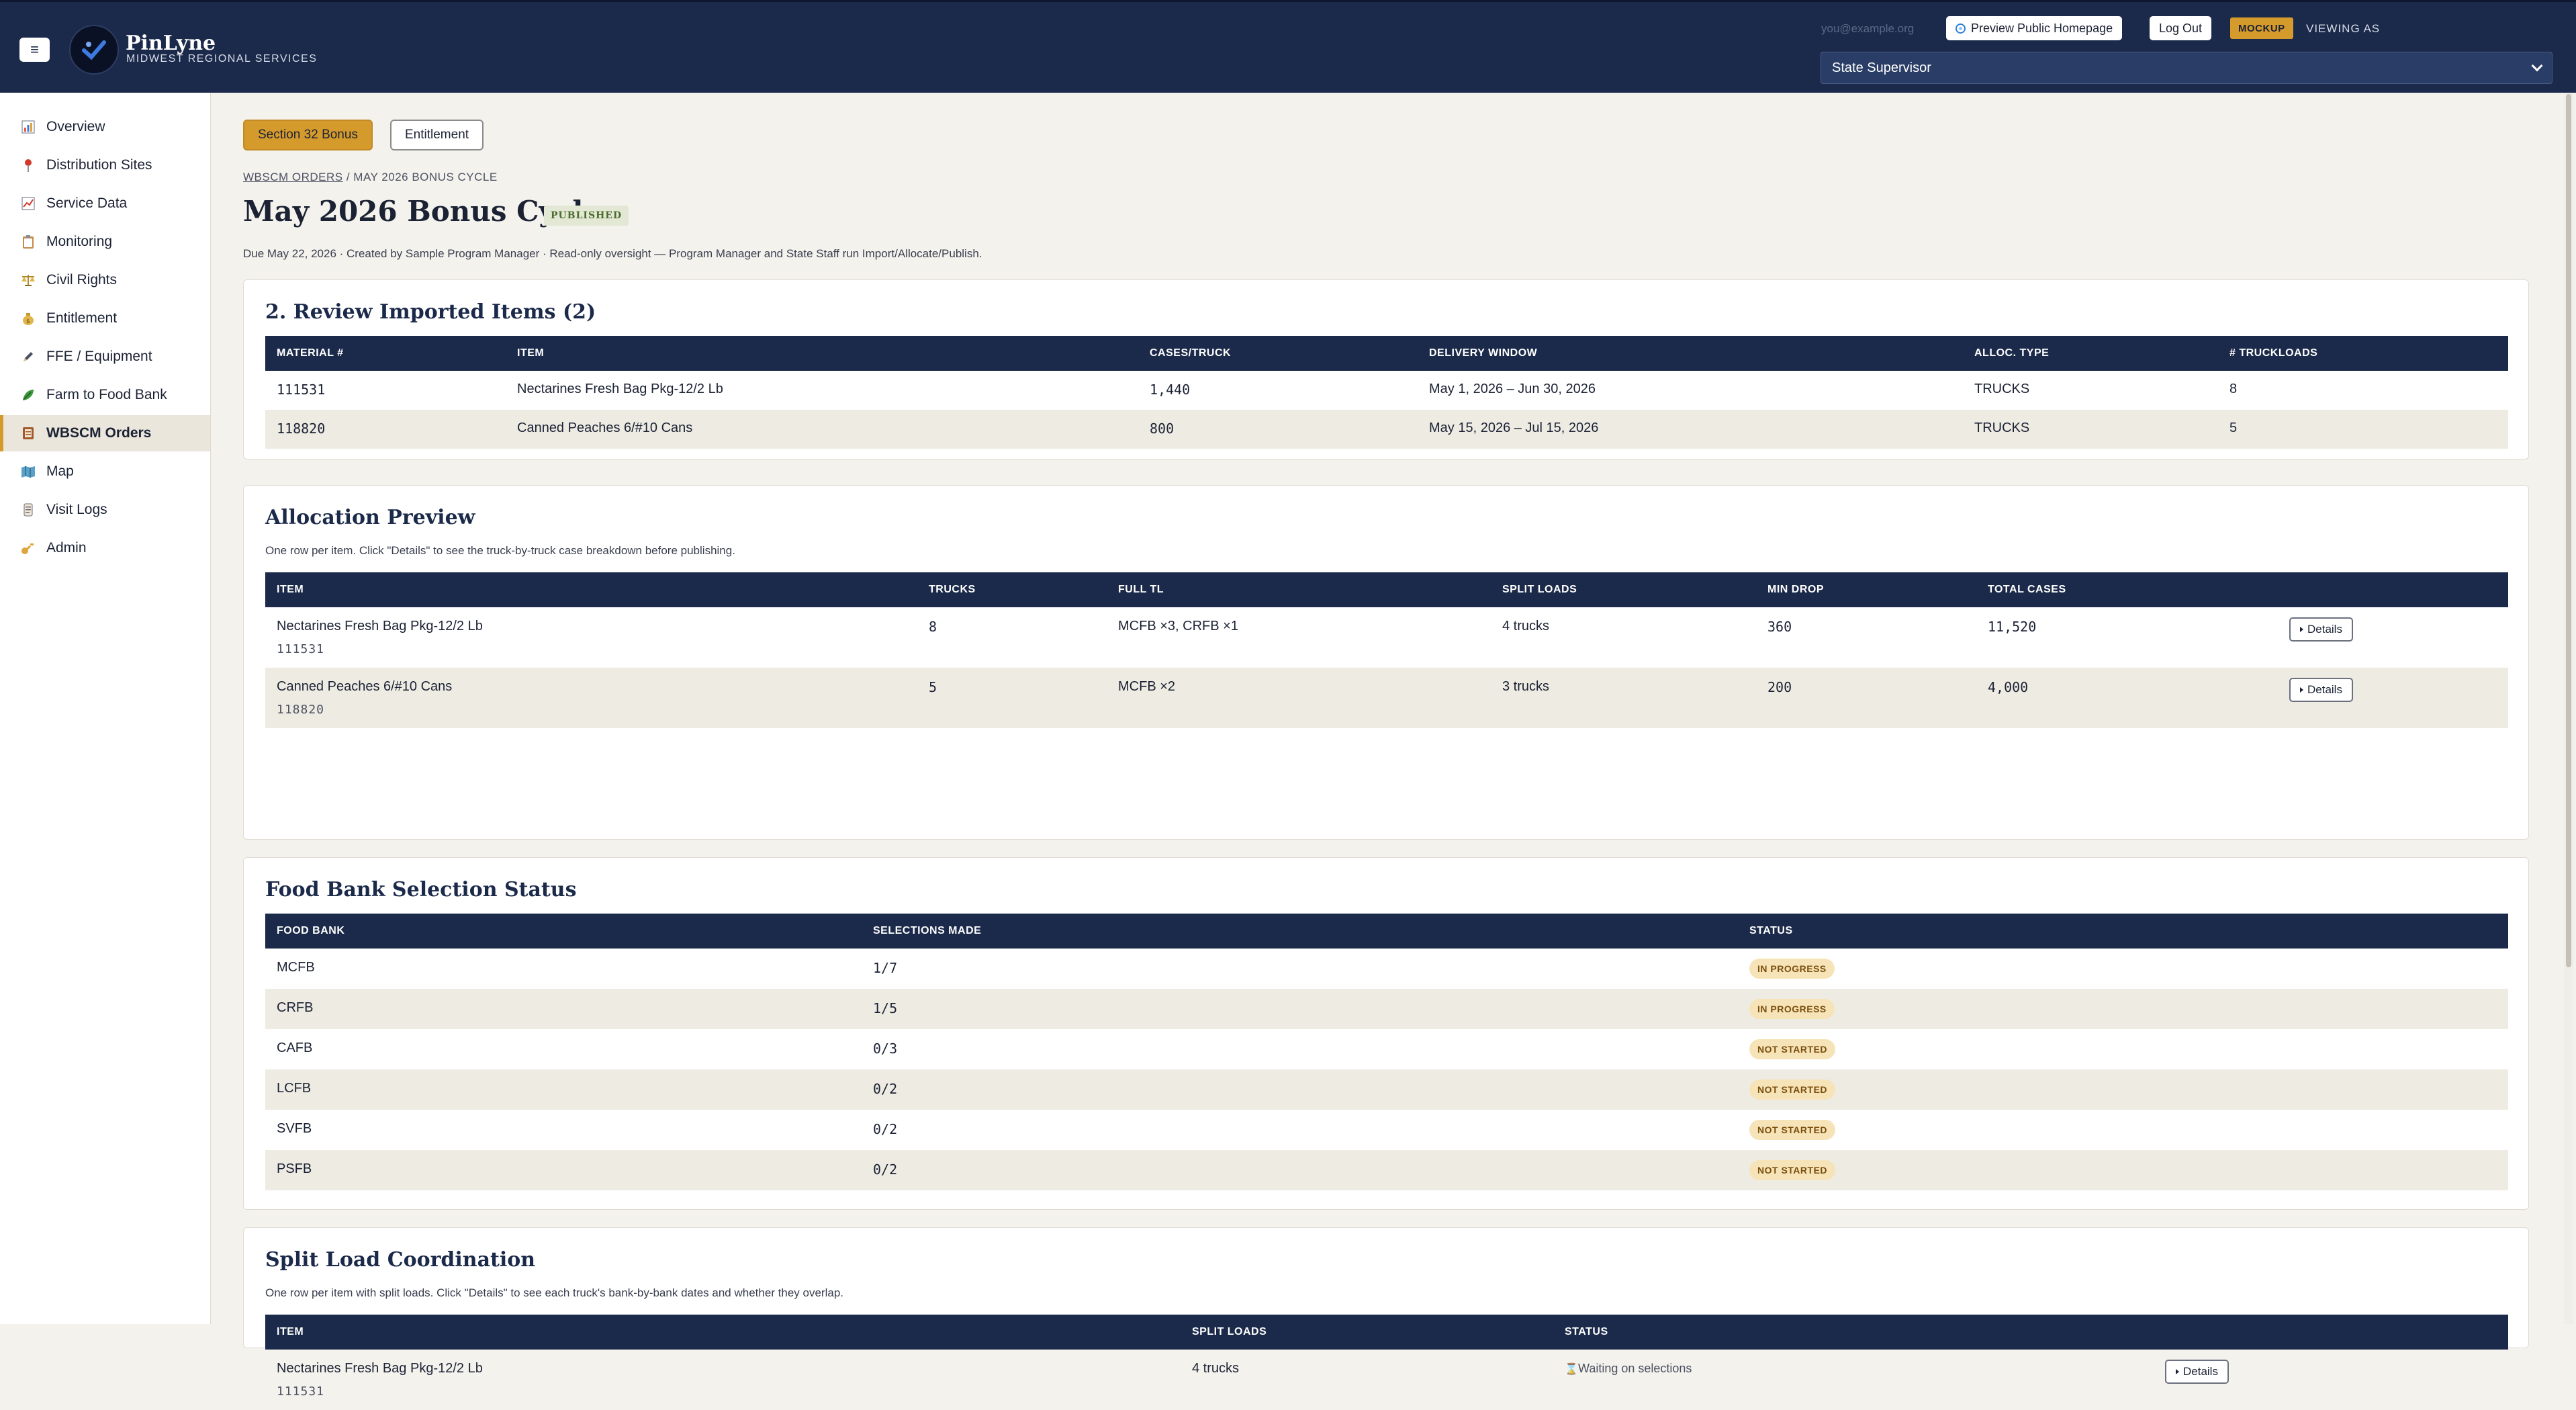  I want to click on full-tl: MCFB ×3, CRFB ×1, so click(1178, 626).